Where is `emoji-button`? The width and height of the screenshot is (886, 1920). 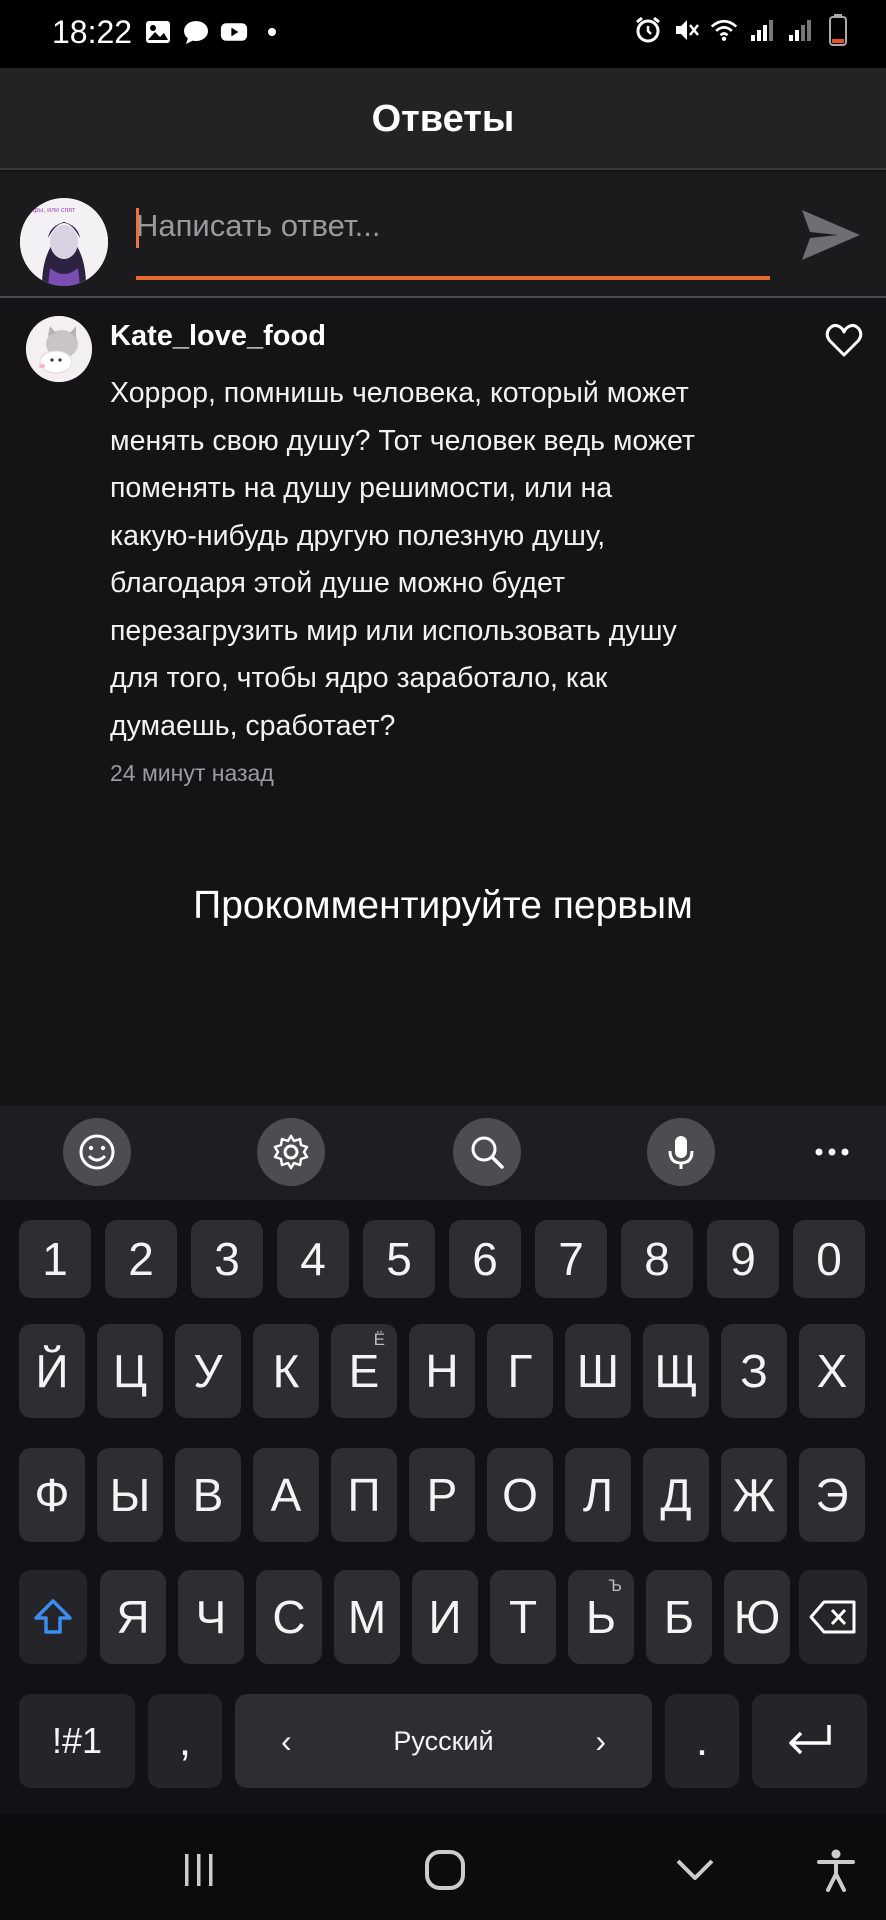
emoji-button is located at coordinates (97, 1152).